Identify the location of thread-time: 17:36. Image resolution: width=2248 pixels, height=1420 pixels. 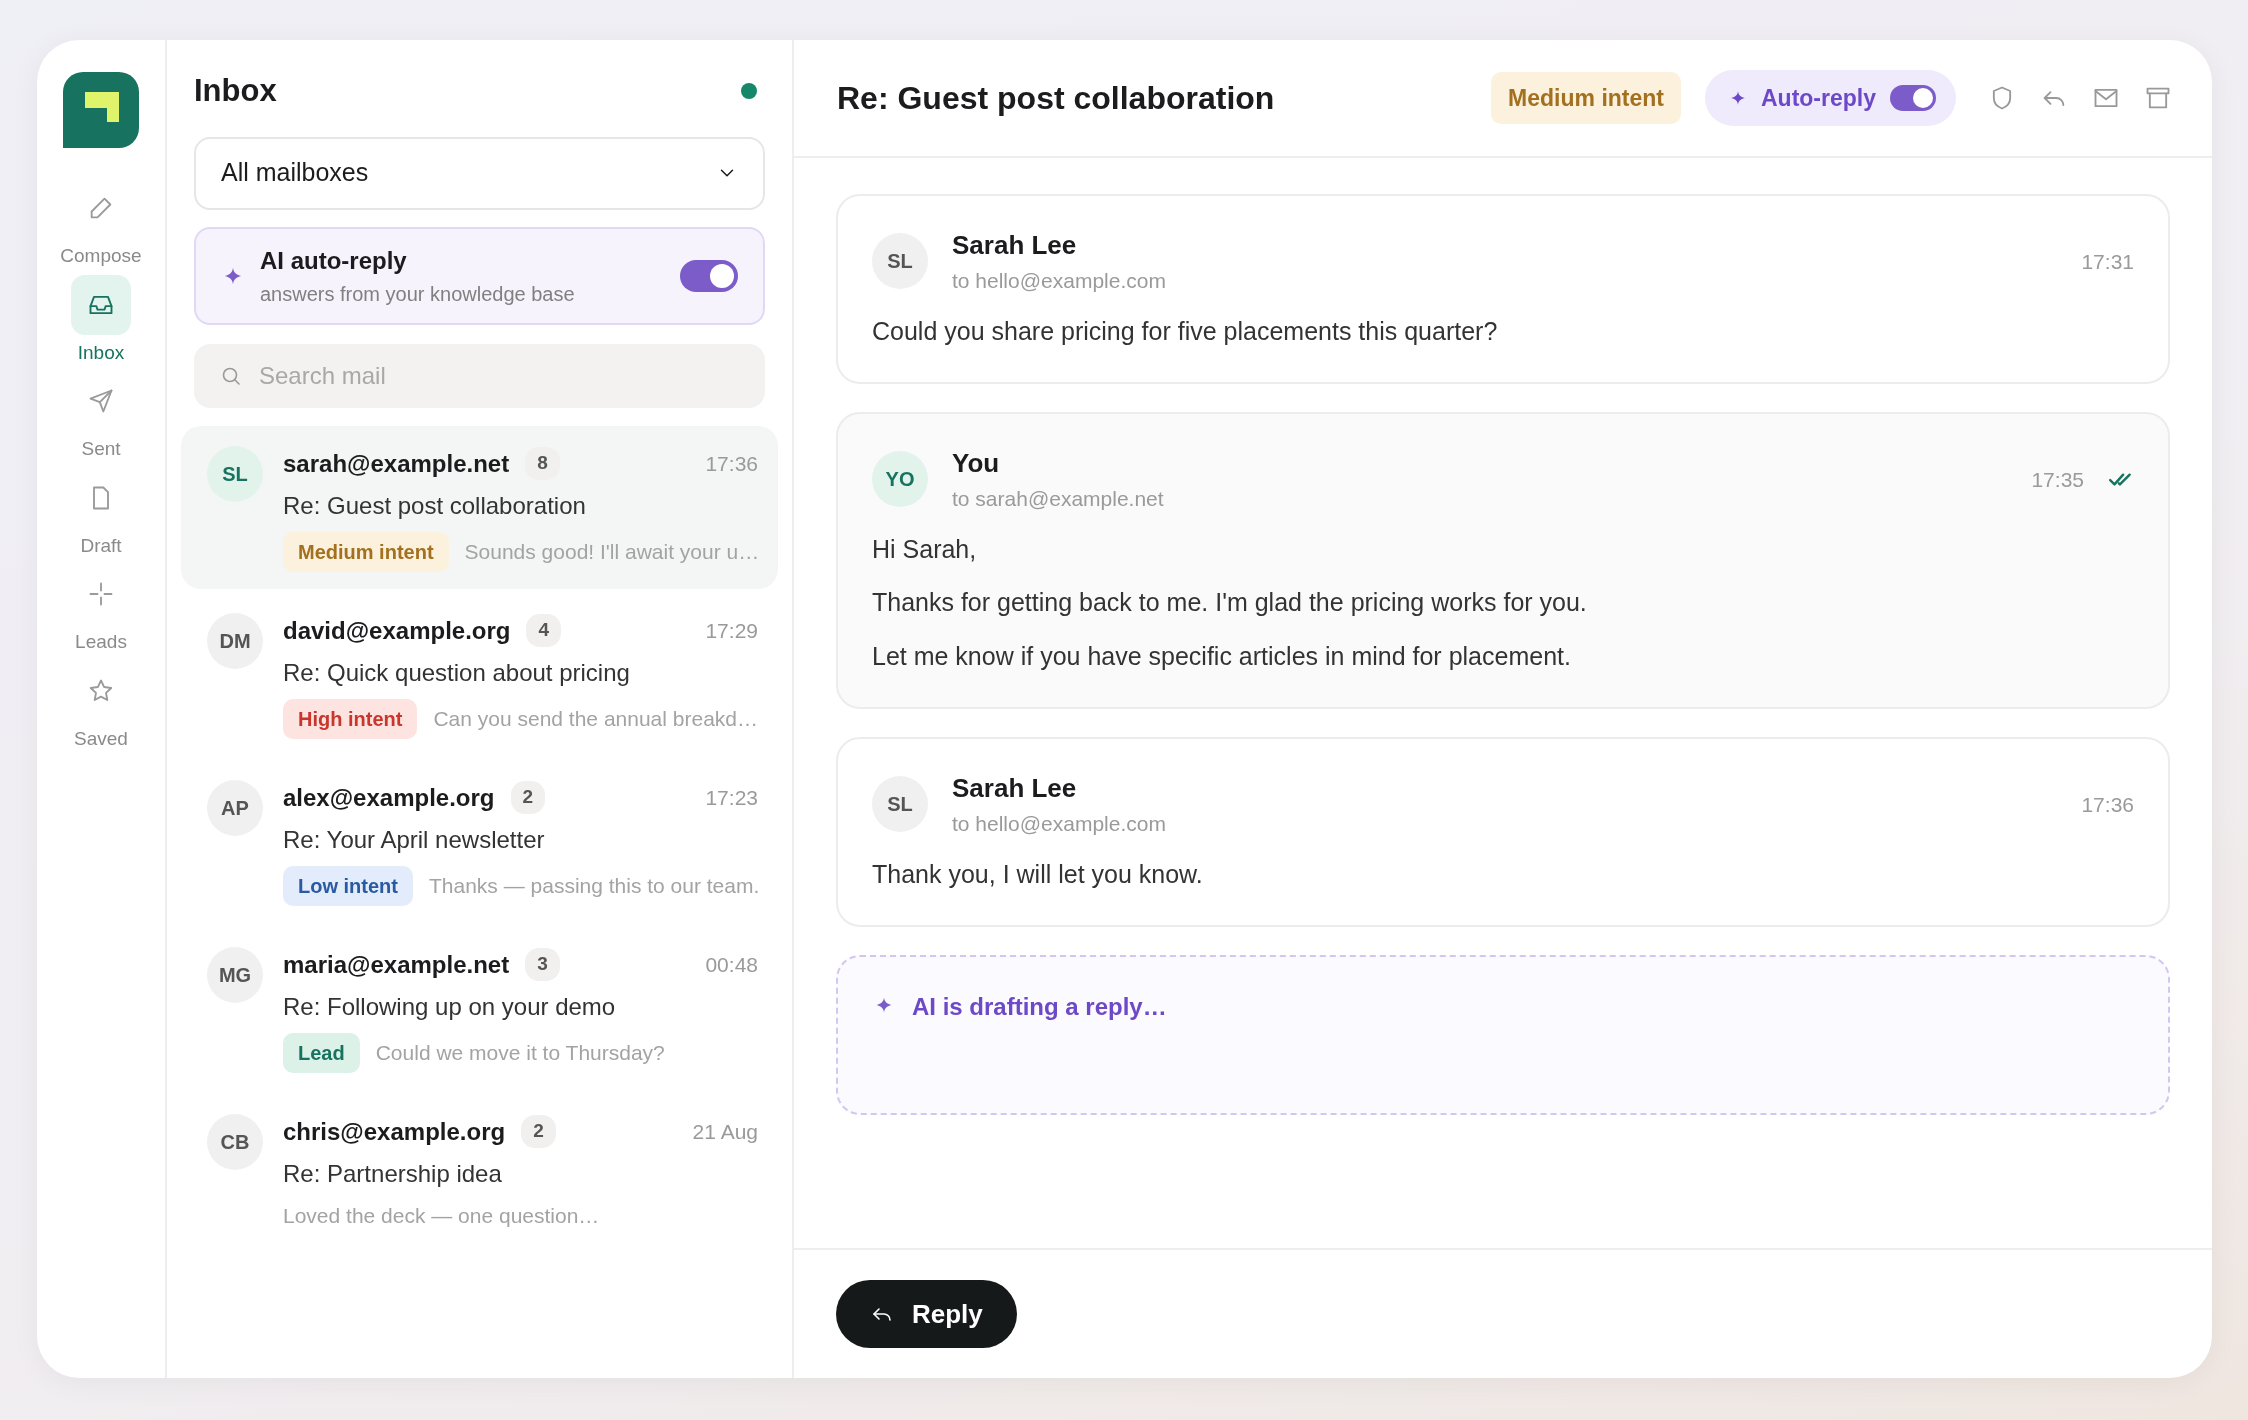
(731, 463).